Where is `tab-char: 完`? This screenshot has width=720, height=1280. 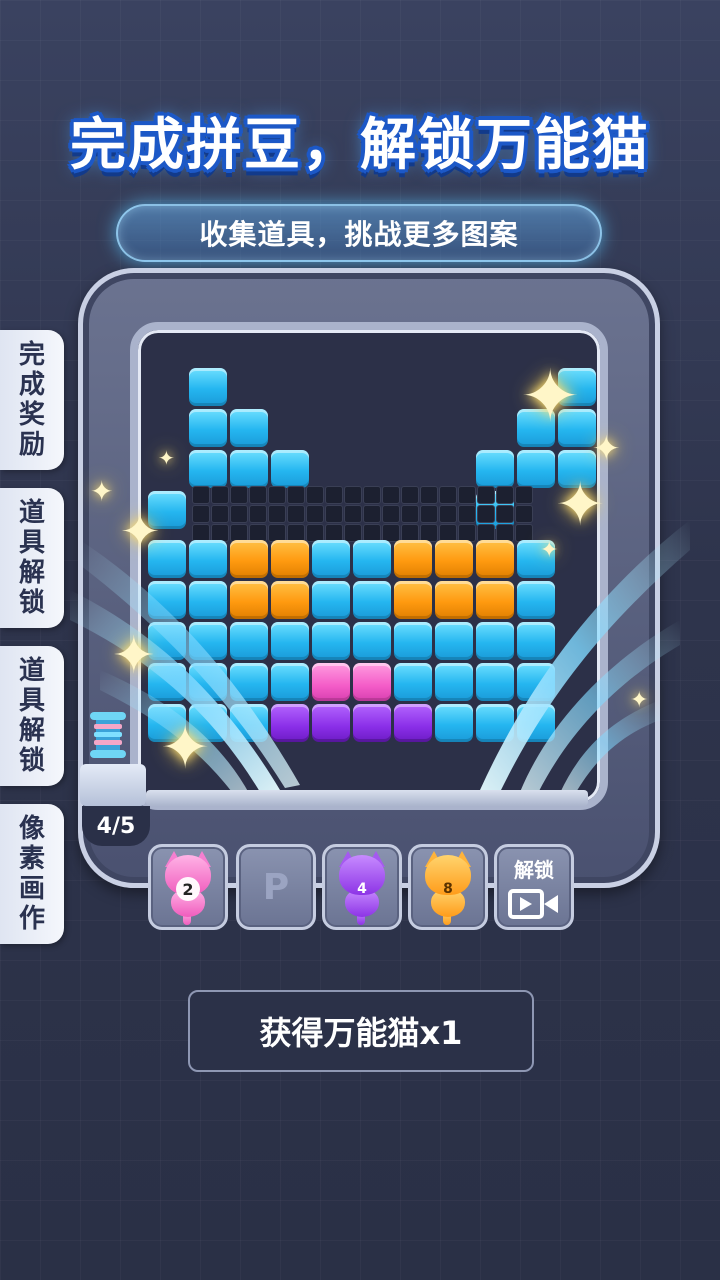
tab-char: 完 is located at coordinates (31, 355).